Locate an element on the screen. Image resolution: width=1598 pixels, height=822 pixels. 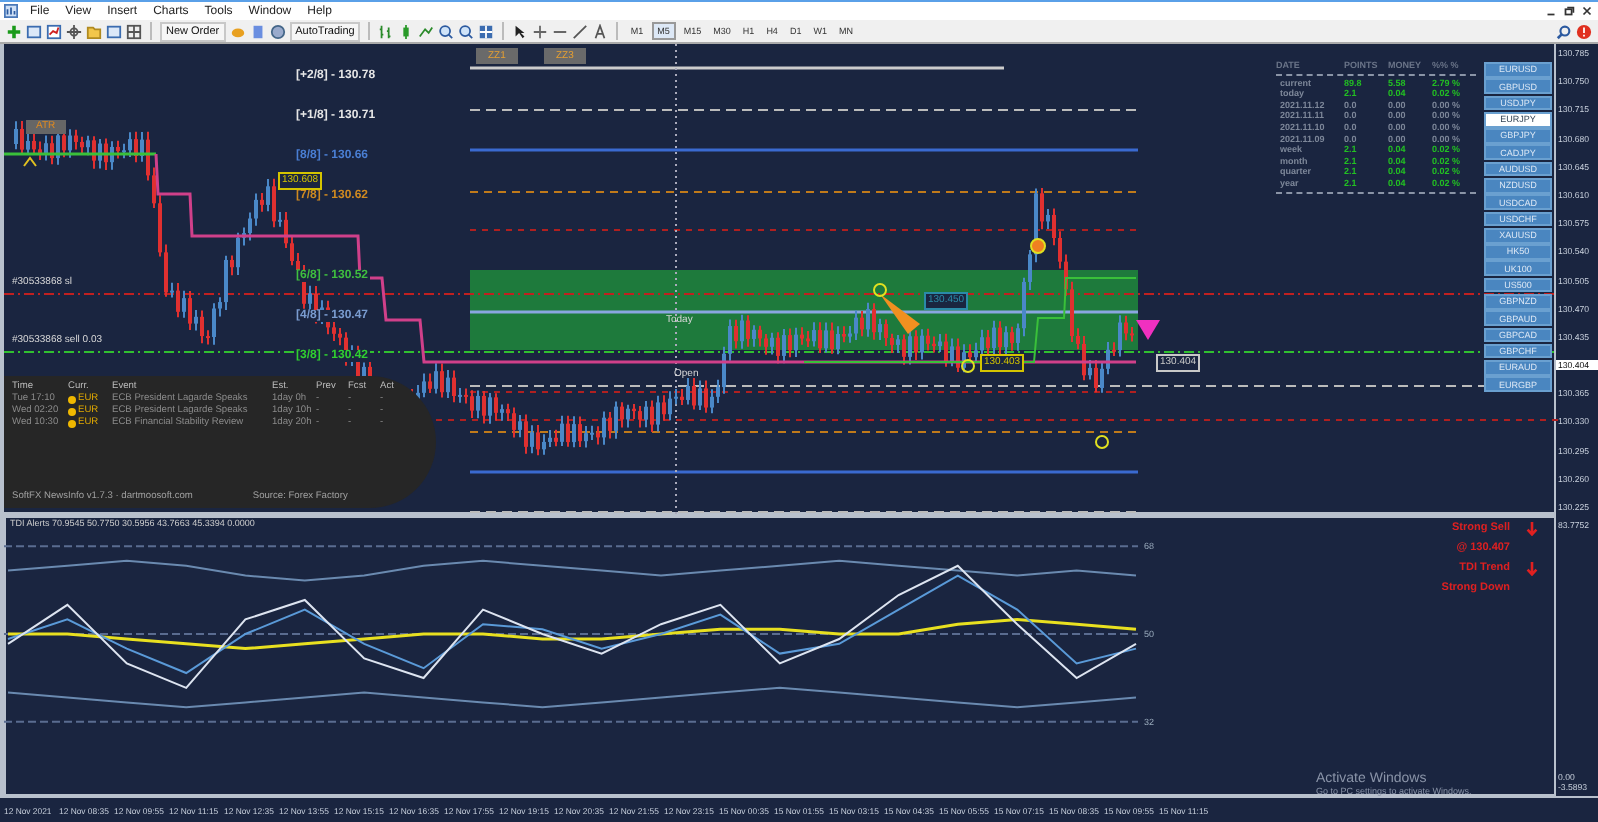
add-icon is located at coordinates (14, 31).